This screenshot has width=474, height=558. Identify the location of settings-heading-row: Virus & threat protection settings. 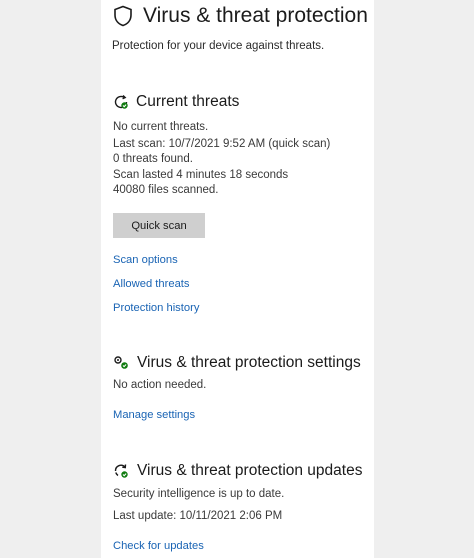
(237, 363).